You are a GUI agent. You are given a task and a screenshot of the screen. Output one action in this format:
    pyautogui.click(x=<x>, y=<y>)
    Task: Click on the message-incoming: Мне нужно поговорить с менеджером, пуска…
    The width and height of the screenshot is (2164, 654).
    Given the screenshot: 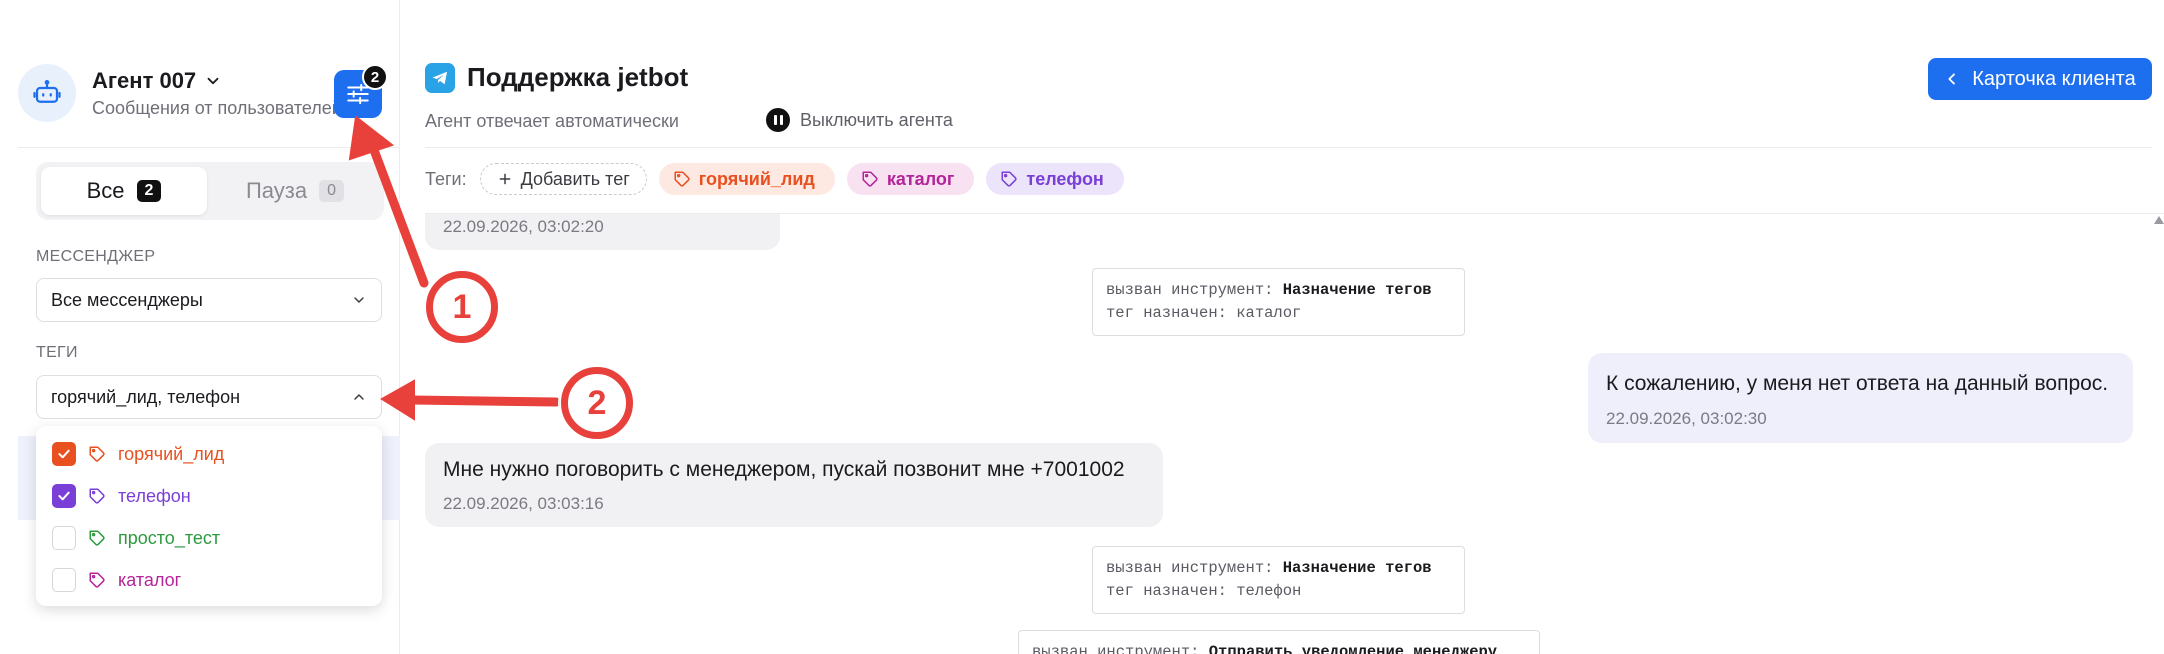 What is the action you would take?
    pyautogui.click(x=794, y=485)
    